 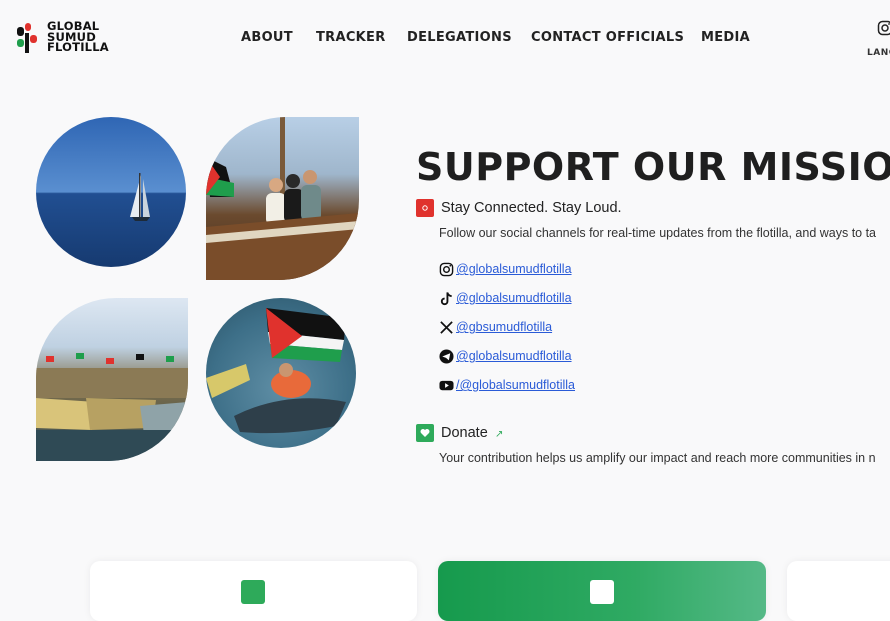 I want to click on social-link-x: @gbsumudflotilla, so click(x=495, y=327).